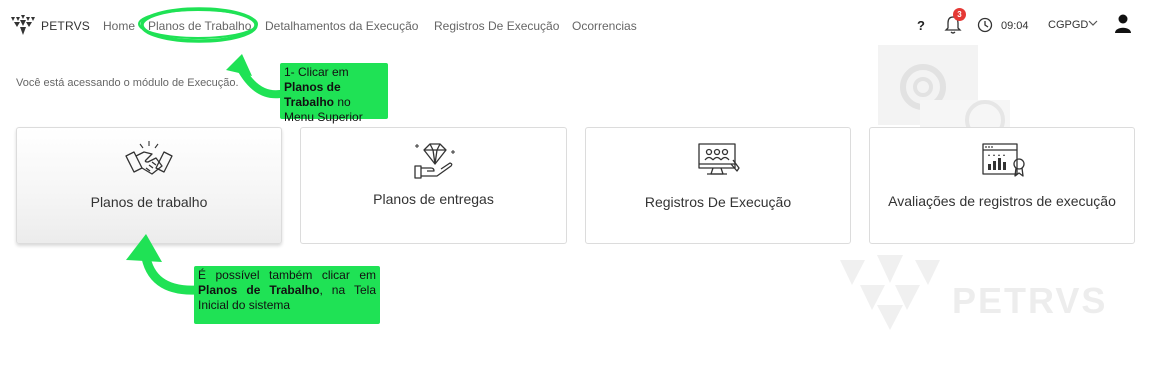 The image size is (1153, 385). What do you see at coordinates (1030, 300) in the screenshot?
I see `watermark-text: PETRVS` at bounding box center [1030, 300].